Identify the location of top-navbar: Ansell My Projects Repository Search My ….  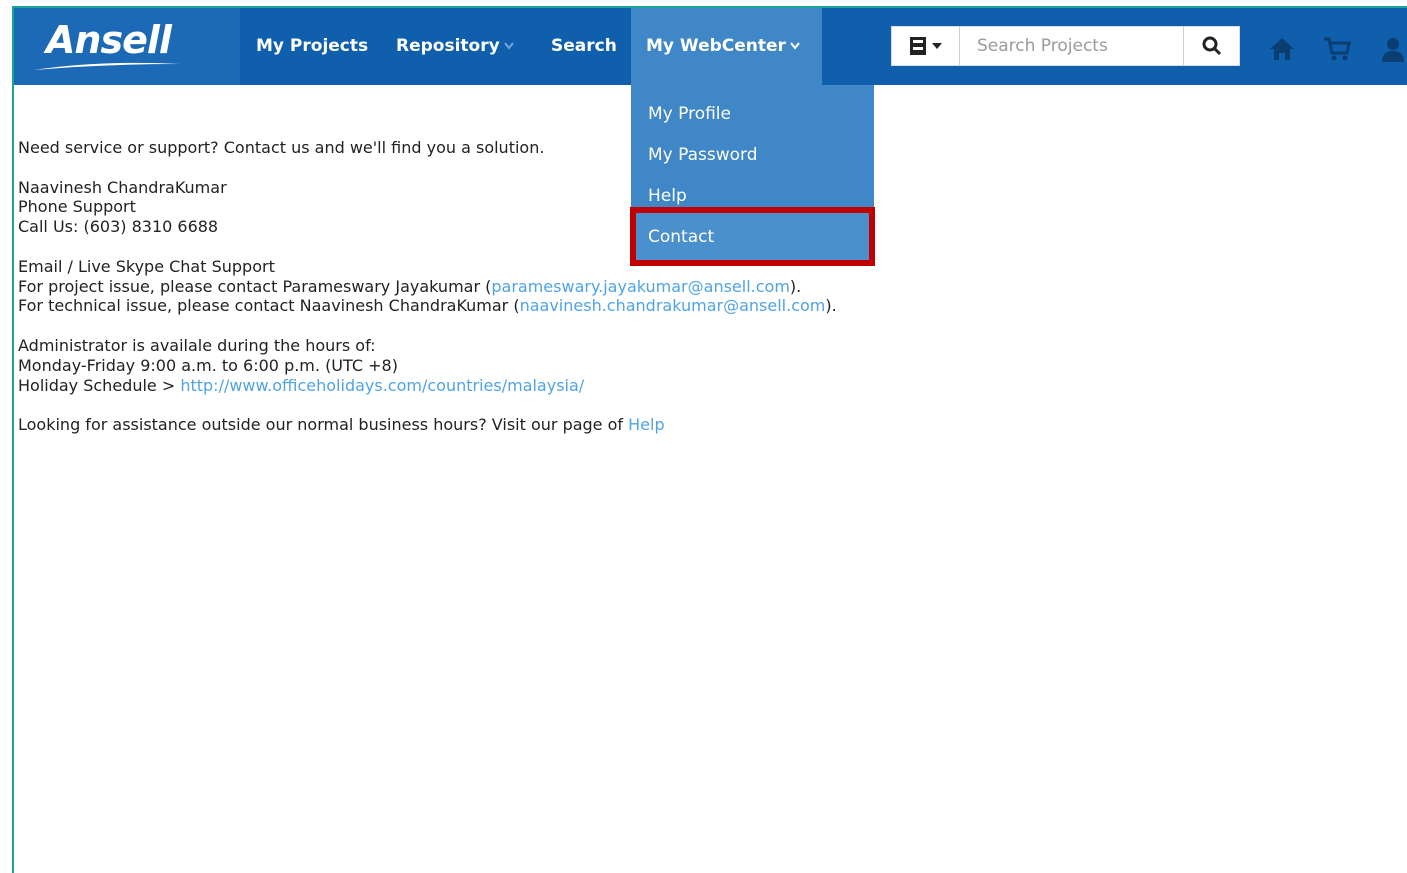
(710, 46).